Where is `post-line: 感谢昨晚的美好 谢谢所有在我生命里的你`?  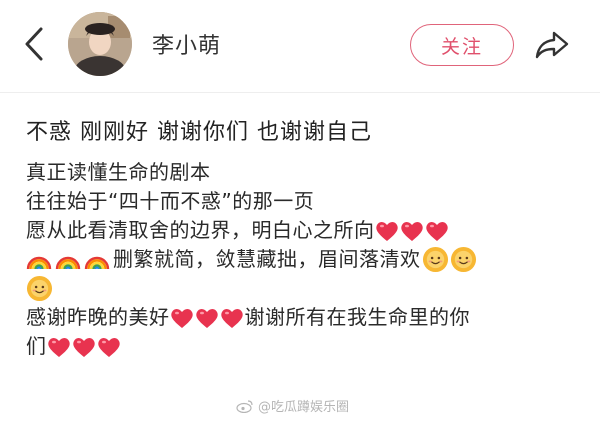 post-line: 感谢昨晚的美好 谢谢所有在我生命里的你 is located at coordinates (306, 317).